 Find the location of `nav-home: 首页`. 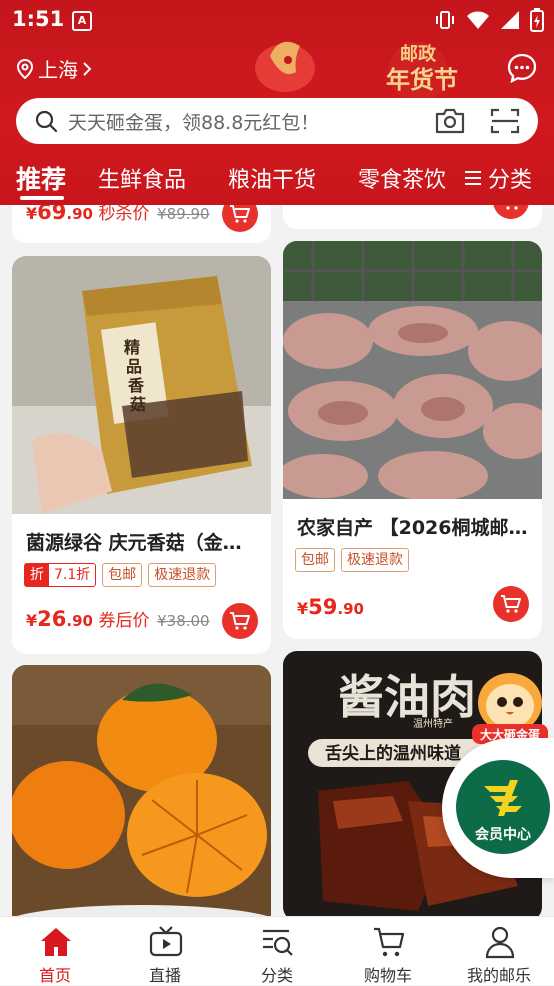

nav-home: 首页 is located at coordinates (55, 951).